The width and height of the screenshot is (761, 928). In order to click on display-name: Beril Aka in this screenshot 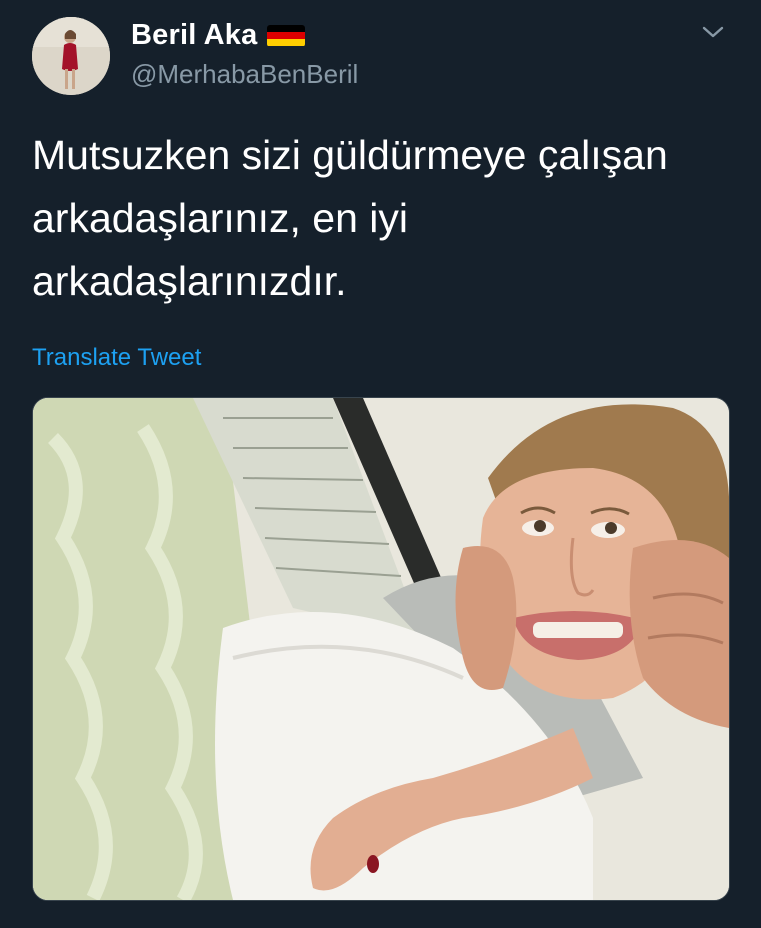, I will do `click(194, 35)`.